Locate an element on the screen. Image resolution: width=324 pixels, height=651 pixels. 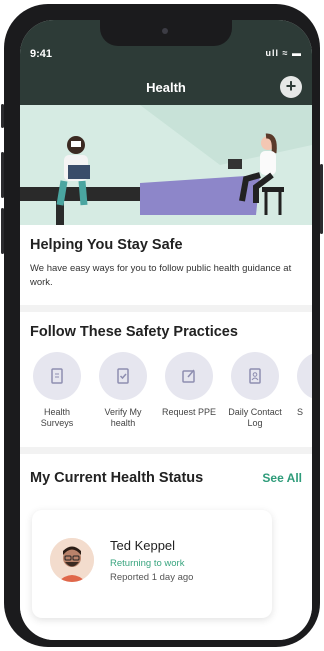
verify-icon is located at coordinates (123, 376).